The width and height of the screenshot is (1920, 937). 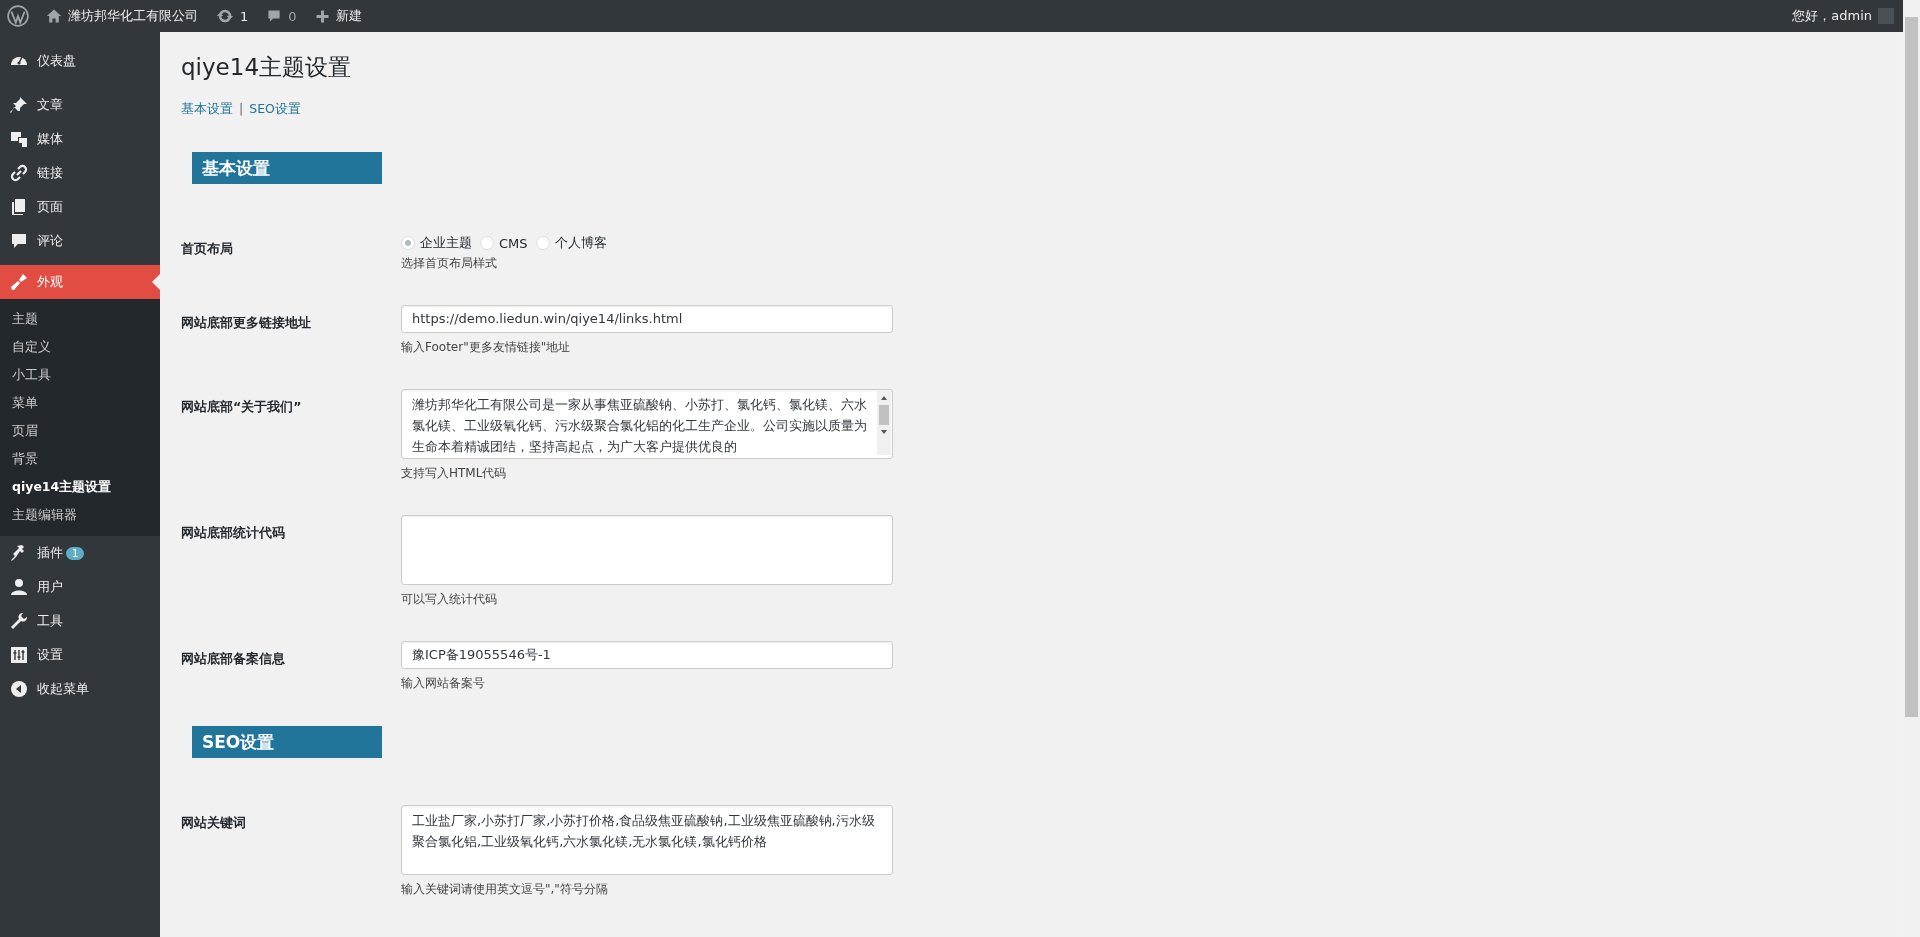 I want to click on field-hint: 选择首页布局样式, so click(x=449, y=263).